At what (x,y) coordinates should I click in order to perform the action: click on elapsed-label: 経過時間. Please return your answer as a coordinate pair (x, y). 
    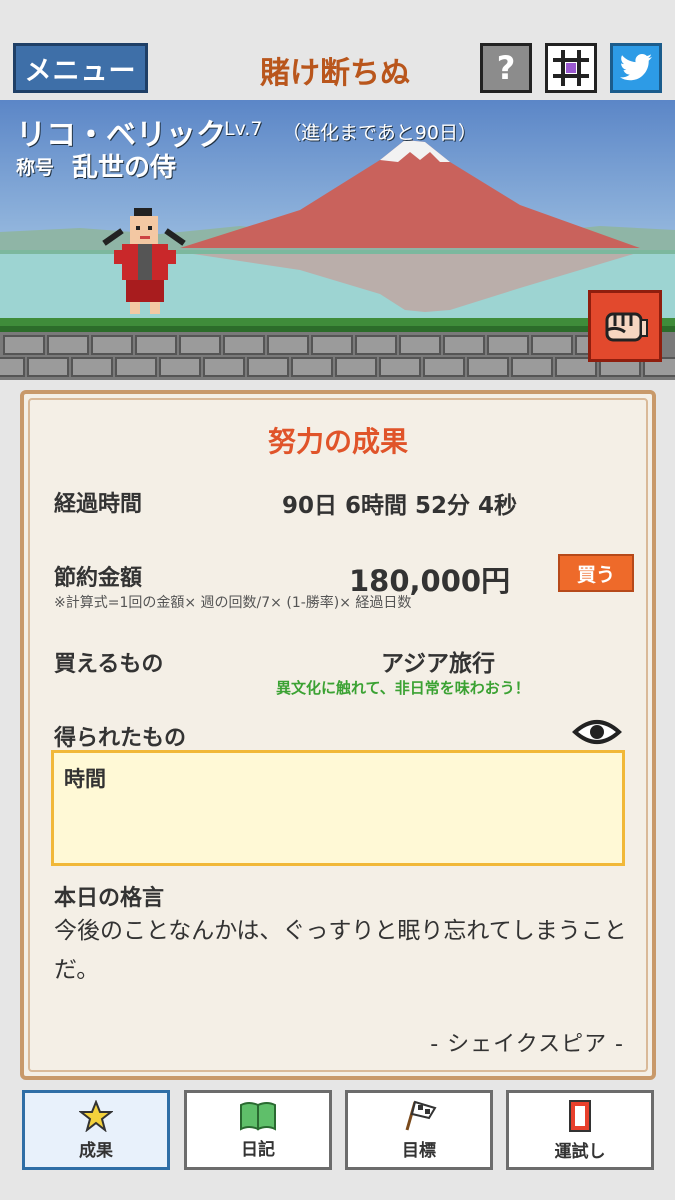
    Looking at the image, I should click on (98, 504).